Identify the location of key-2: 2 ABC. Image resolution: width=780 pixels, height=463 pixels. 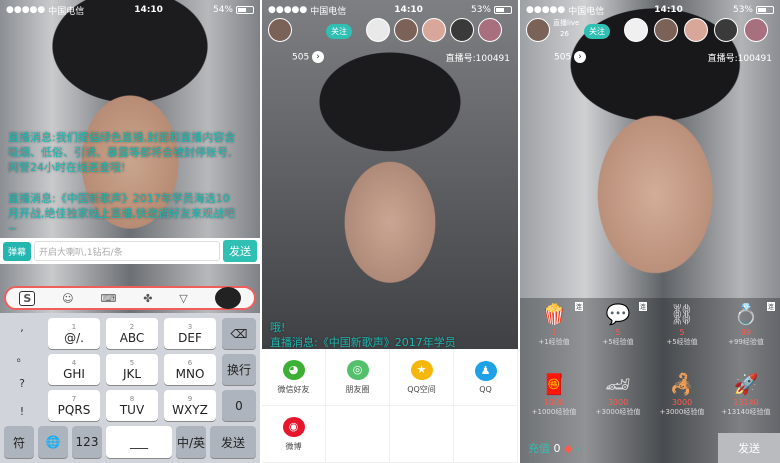
(132, 333).